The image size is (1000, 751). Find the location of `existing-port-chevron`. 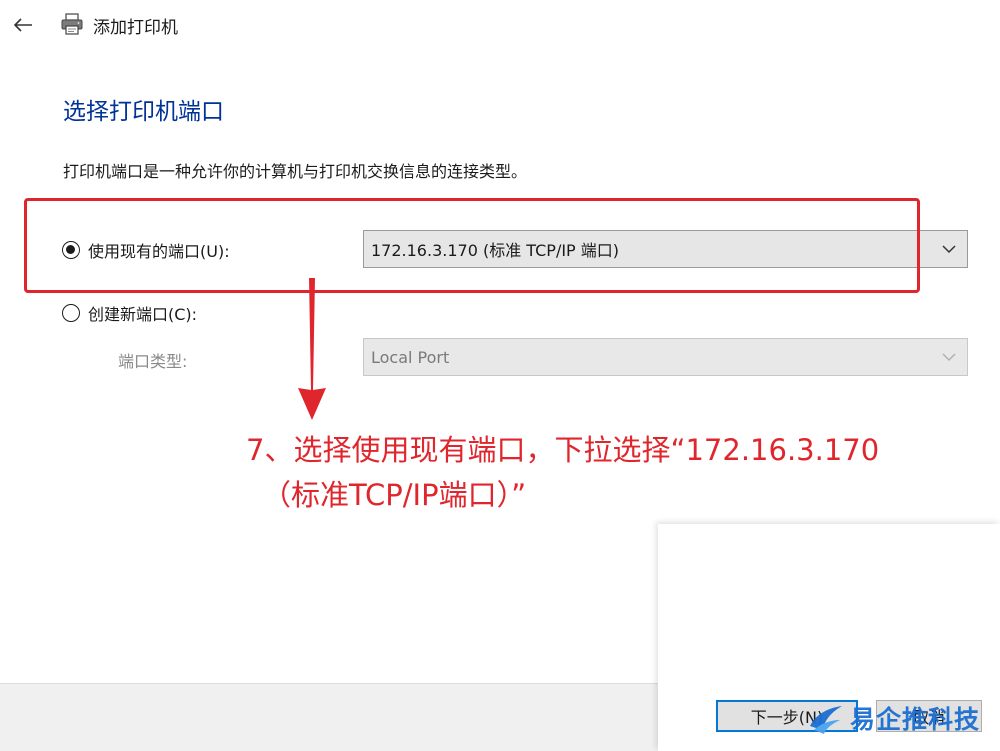

existing-port-chevron is located at coordinates (949, 249).